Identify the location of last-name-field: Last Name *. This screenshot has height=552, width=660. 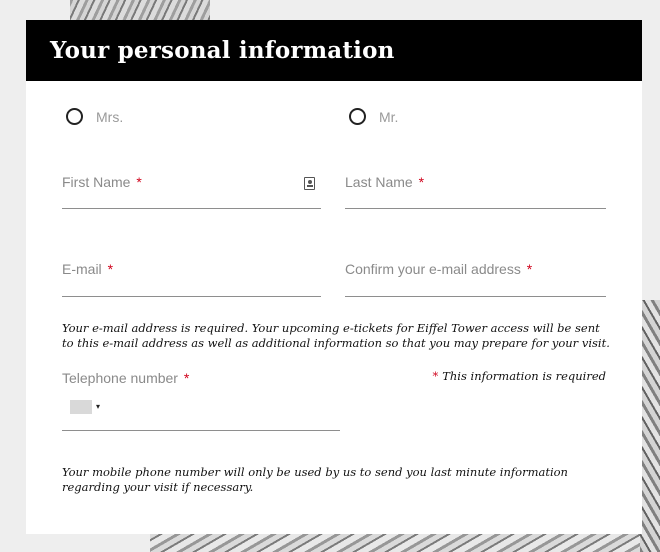
(475, 191).